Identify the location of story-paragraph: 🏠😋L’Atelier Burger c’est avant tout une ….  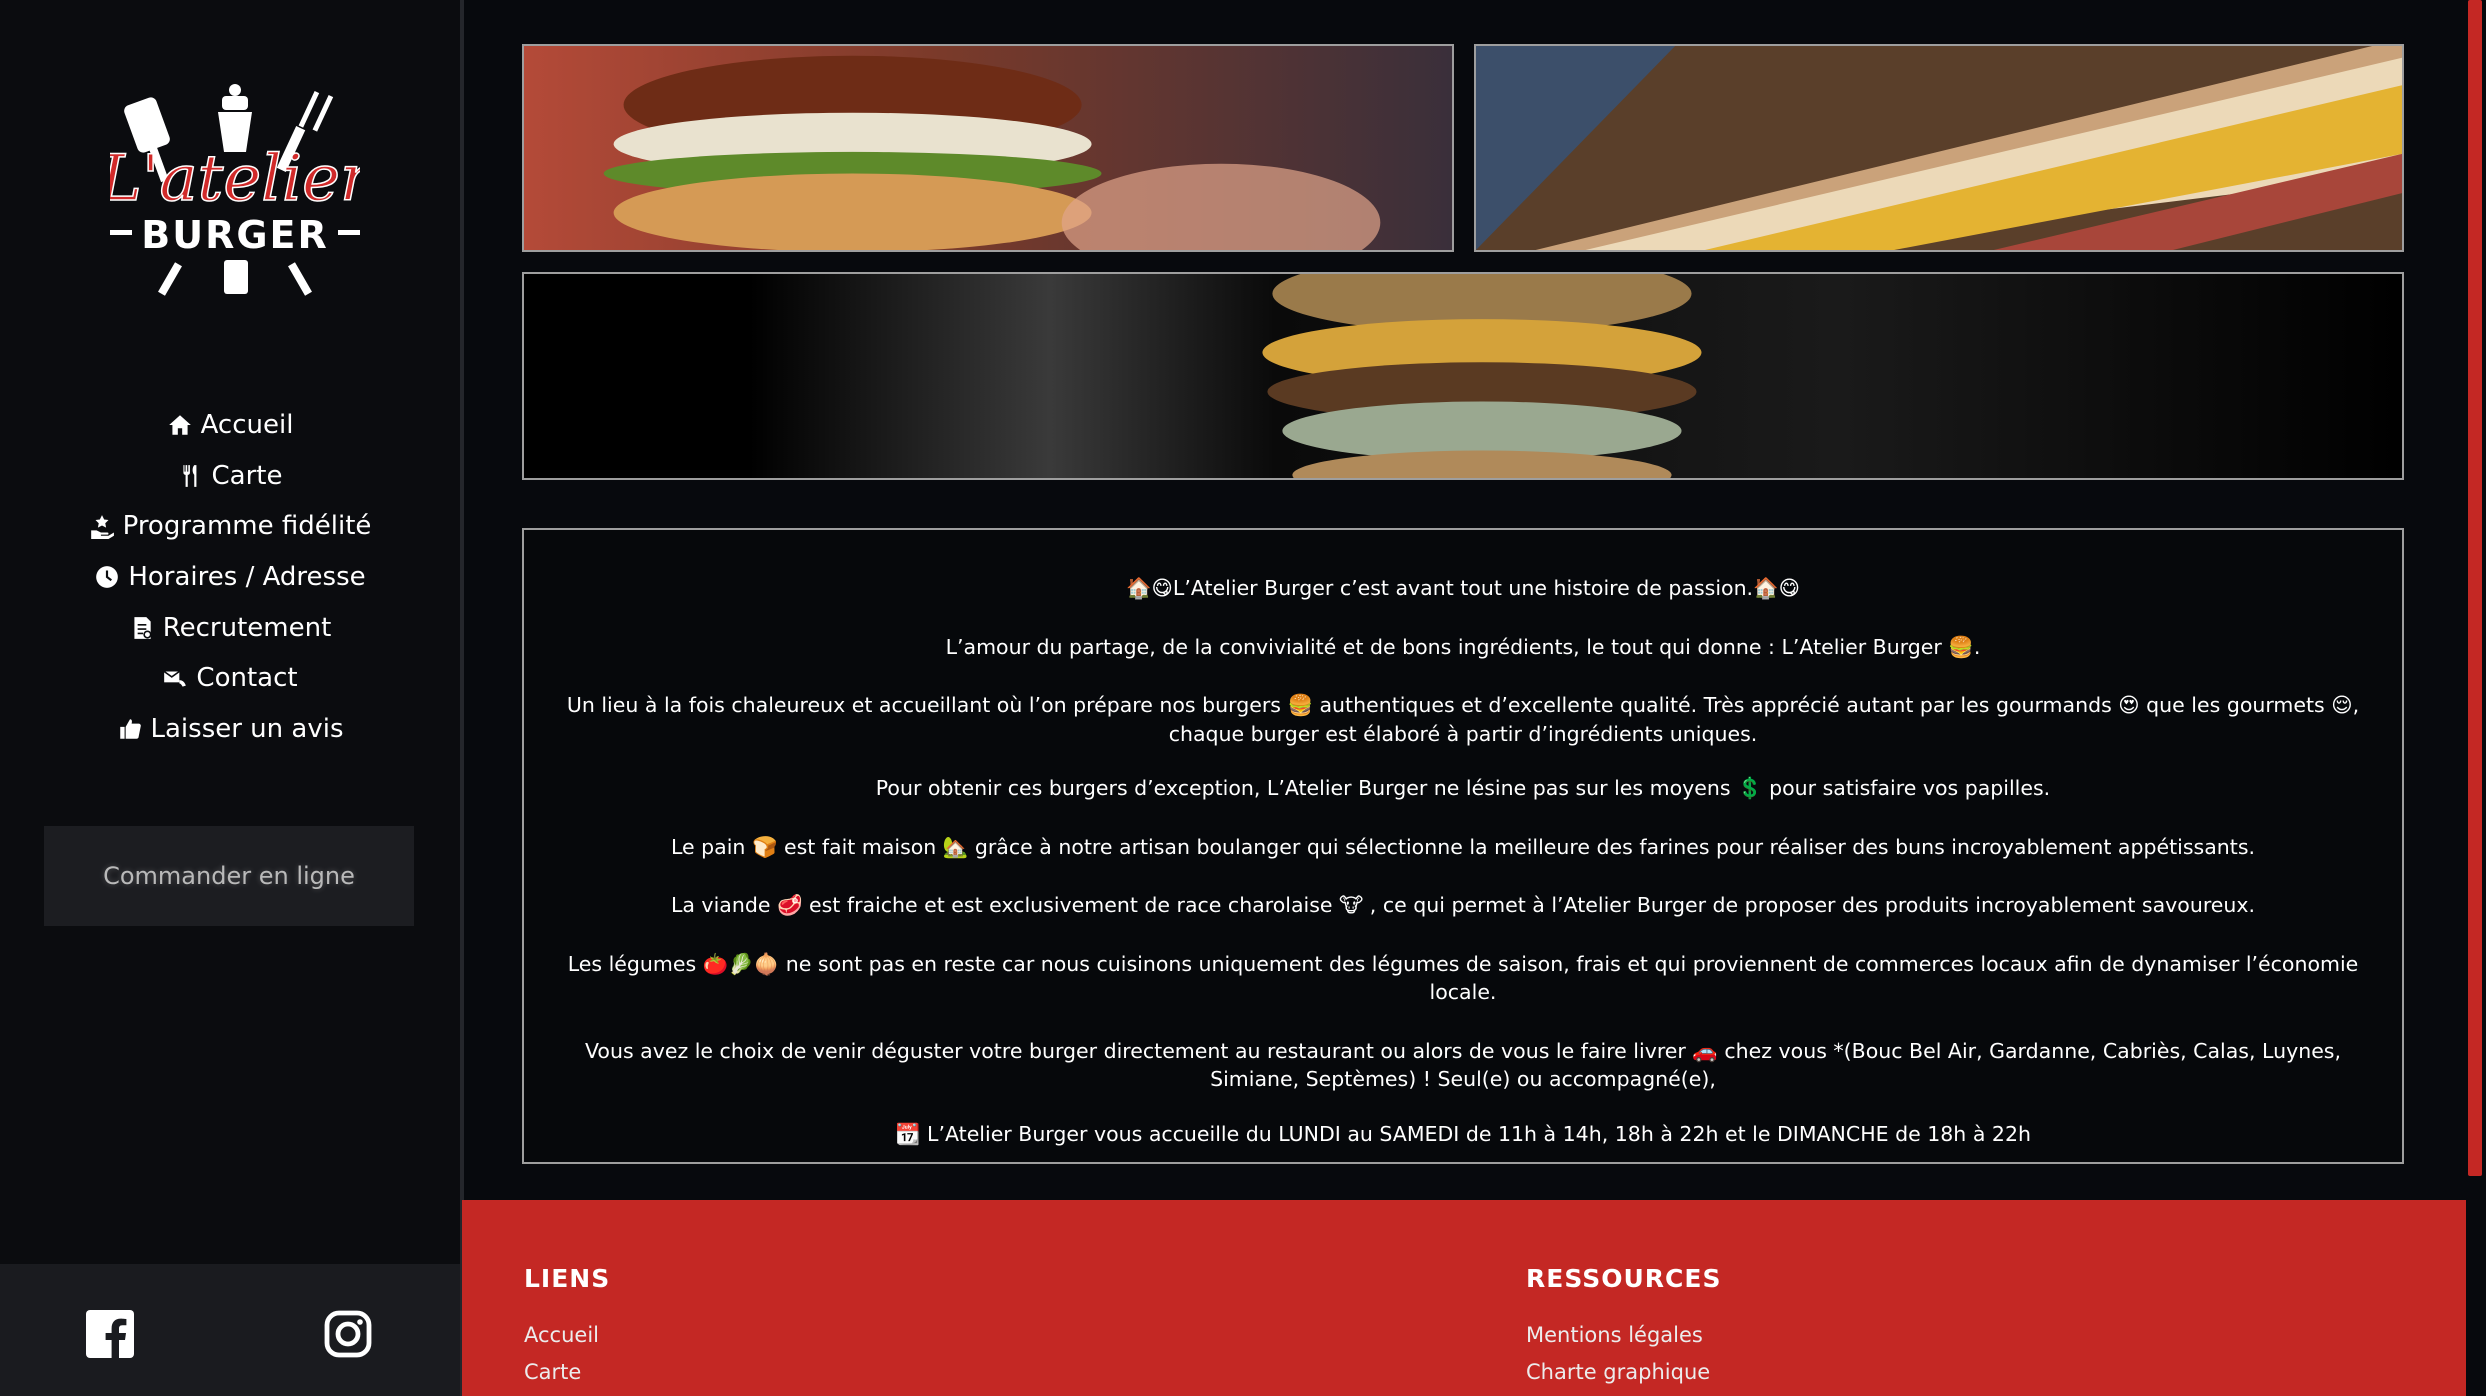
(1463, 588).